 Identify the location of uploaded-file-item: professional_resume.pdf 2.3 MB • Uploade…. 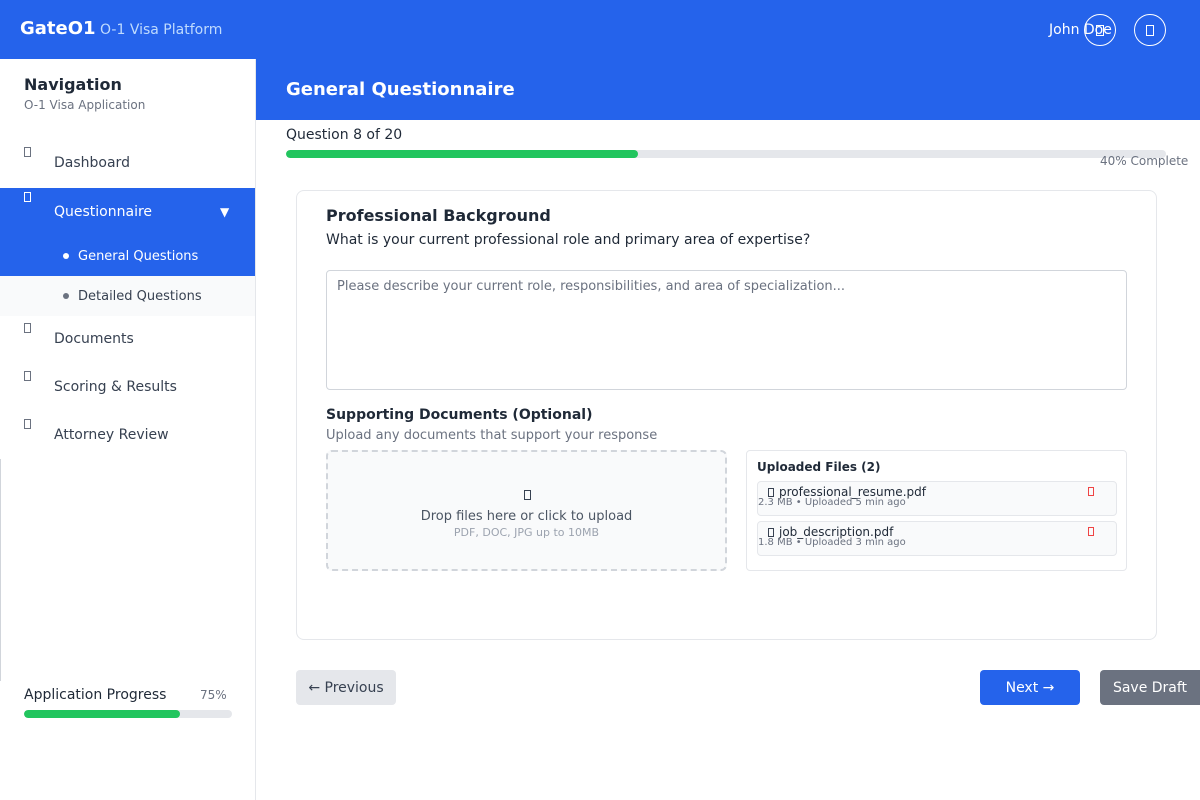
(937, 498).